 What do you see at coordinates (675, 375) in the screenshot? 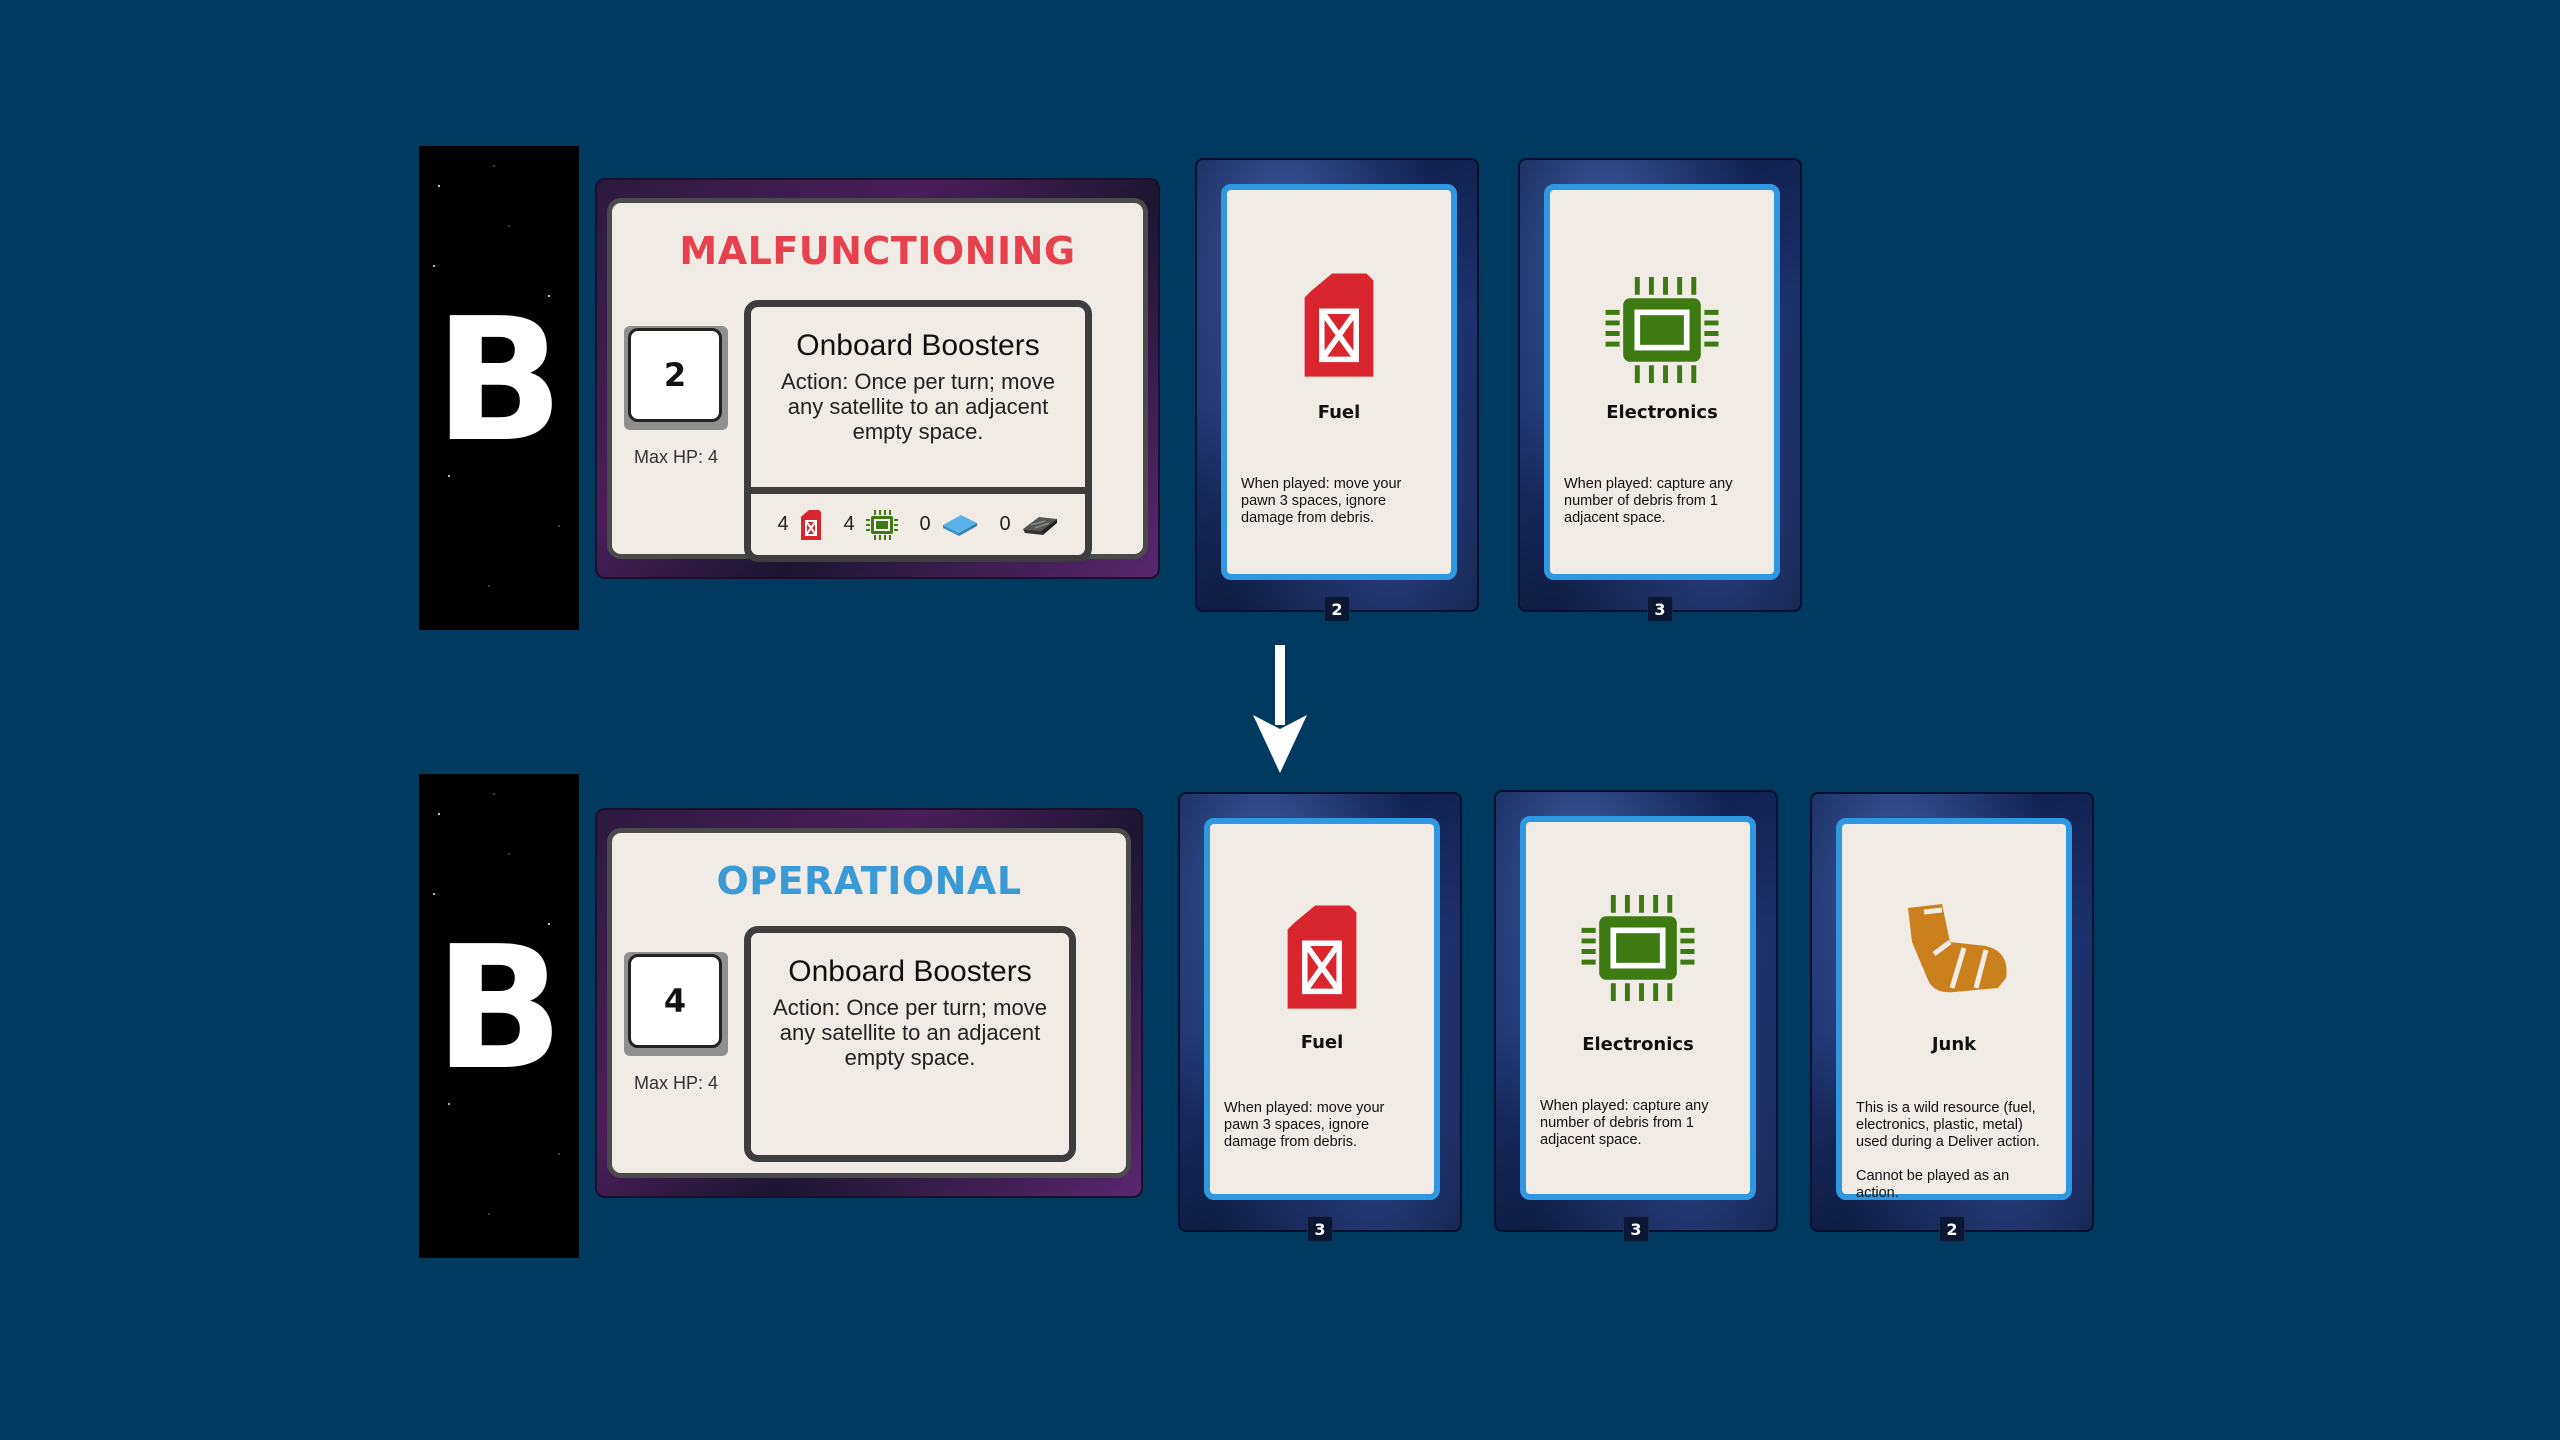
I see `hp-value: 2` at bounding box center [675, 375].